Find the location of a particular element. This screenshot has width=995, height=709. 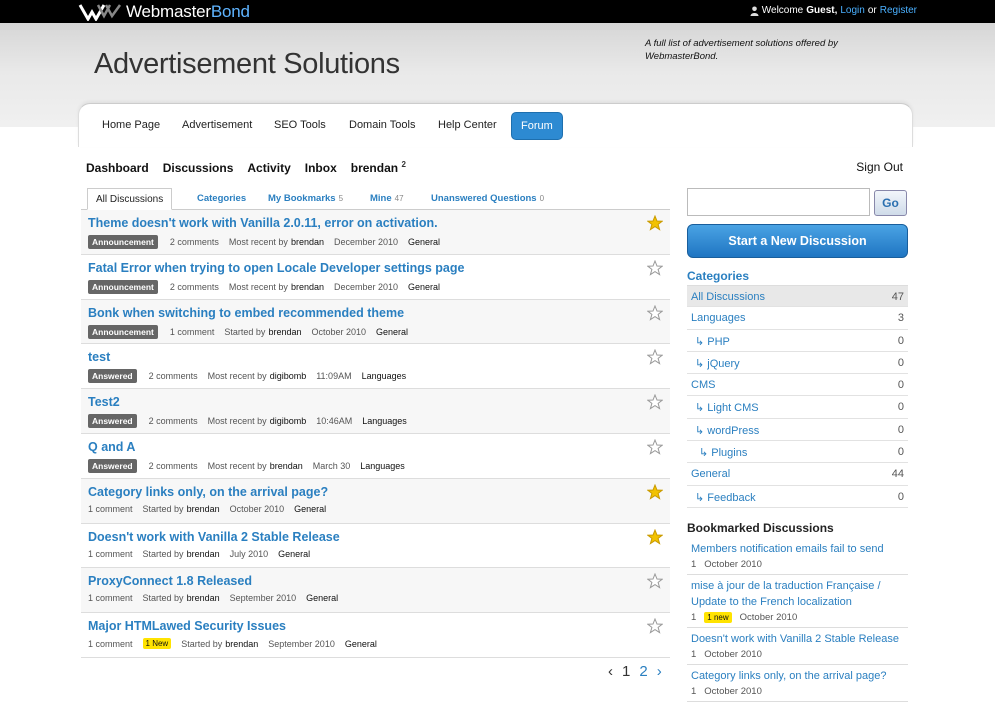

start-new-discussion-button: Start a New Discussion is located at coordinates (797, 241).